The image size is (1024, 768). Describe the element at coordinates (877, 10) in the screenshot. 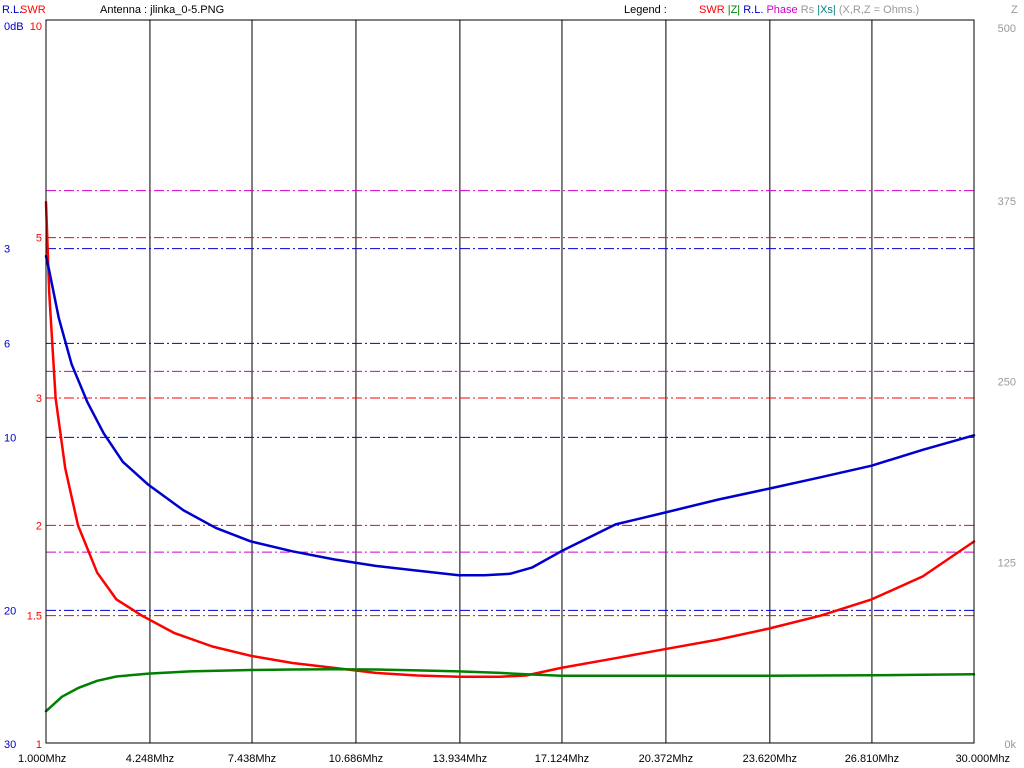

I see `legend-entry: (X,R,Z = Ohms.)` at that location.